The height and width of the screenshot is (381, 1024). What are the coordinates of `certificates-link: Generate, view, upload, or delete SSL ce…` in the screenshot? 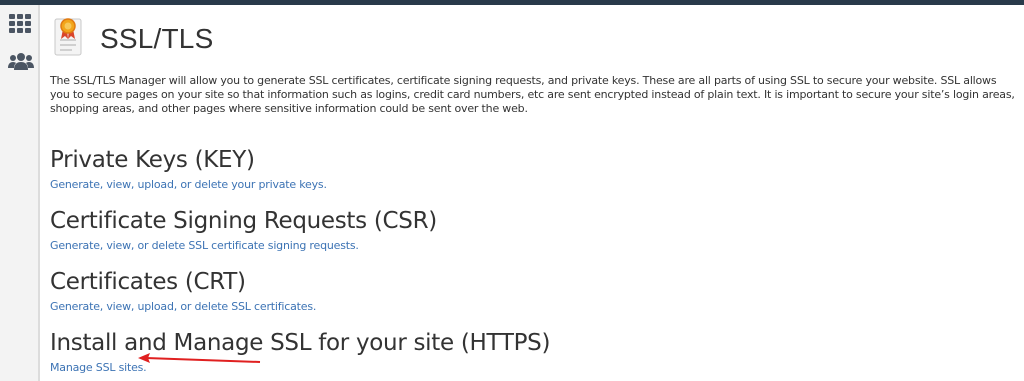 It's located at (183, 306).